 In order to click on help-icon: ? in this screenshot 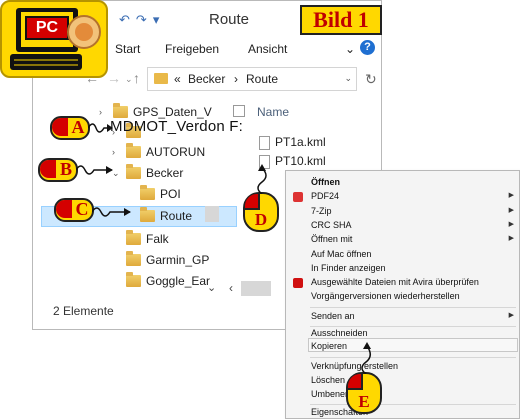, I will do `click(367, 47)`.